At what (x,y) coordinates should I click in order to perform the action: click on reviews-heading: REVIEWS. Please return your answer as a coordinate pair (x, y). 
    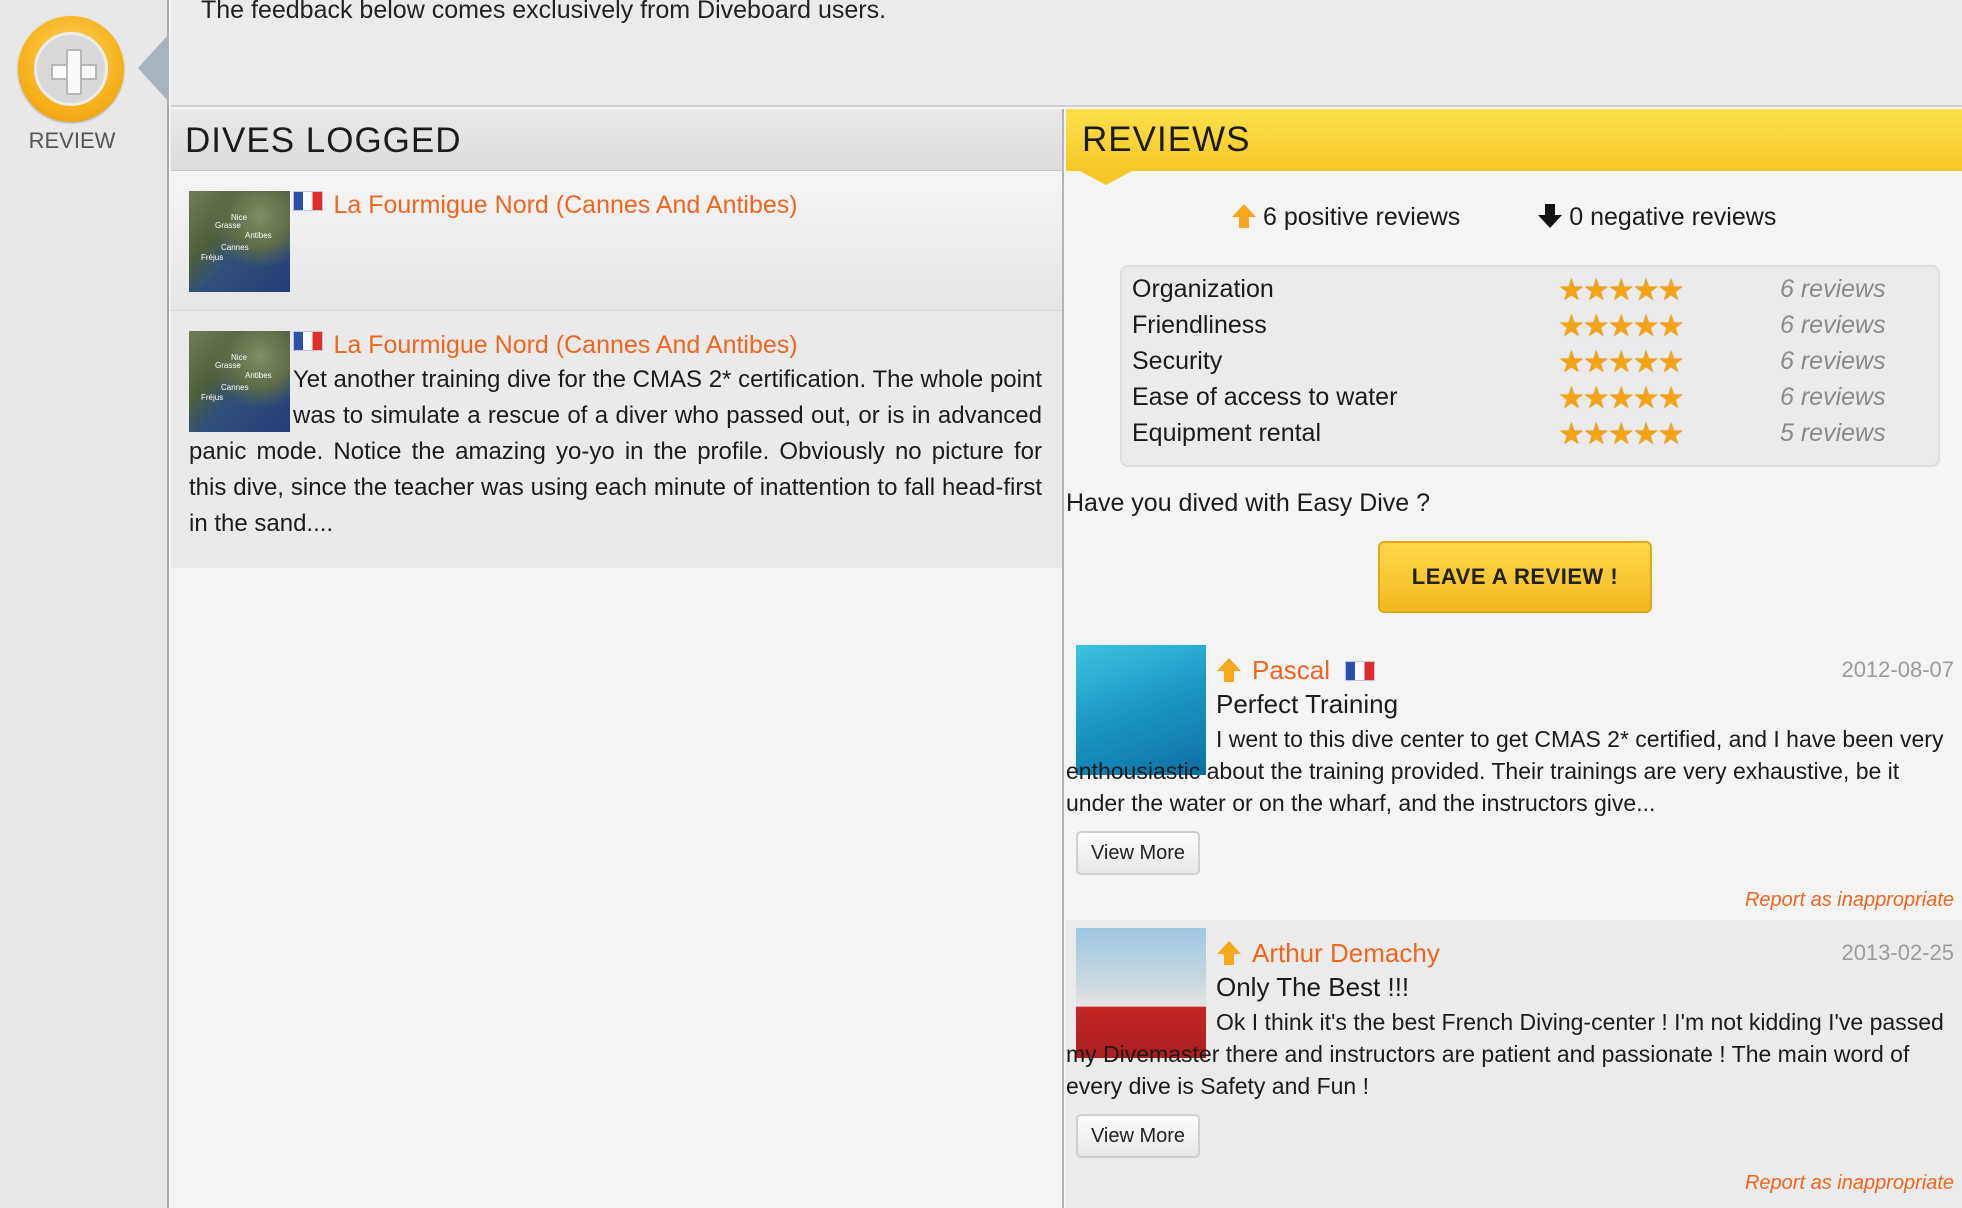
    Looking at the image, I should click on (1514, 147).